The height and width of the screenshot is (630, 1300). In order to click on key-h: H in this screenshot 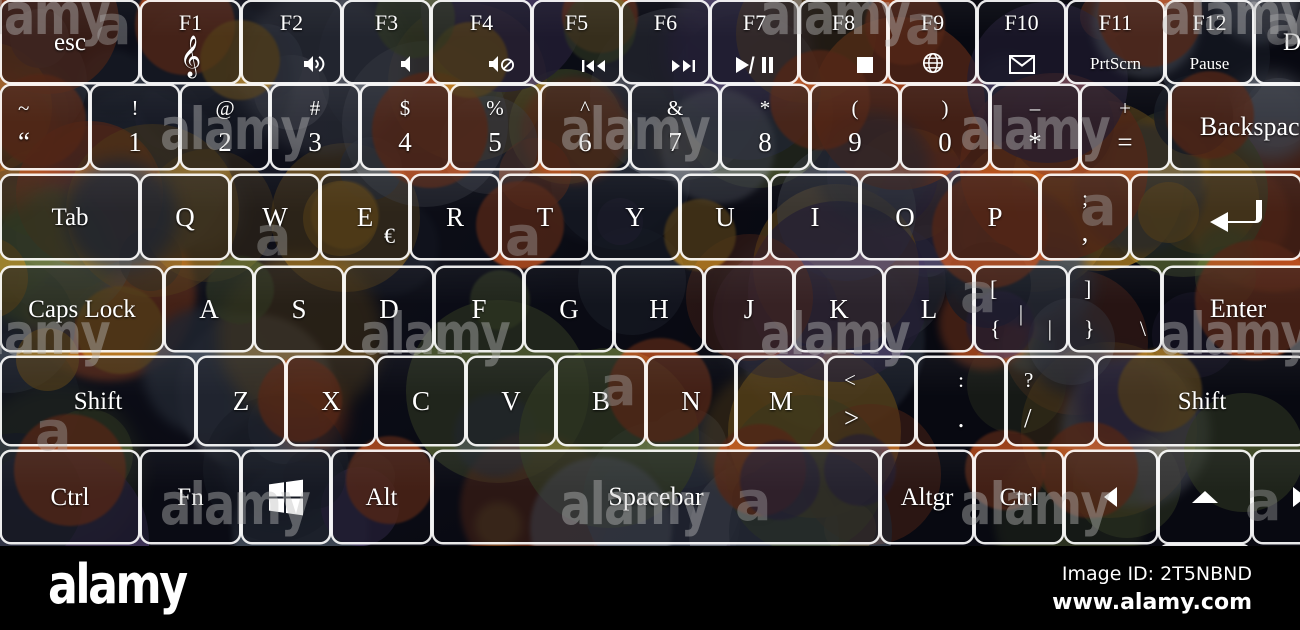, I will do `click(659, 309)`.